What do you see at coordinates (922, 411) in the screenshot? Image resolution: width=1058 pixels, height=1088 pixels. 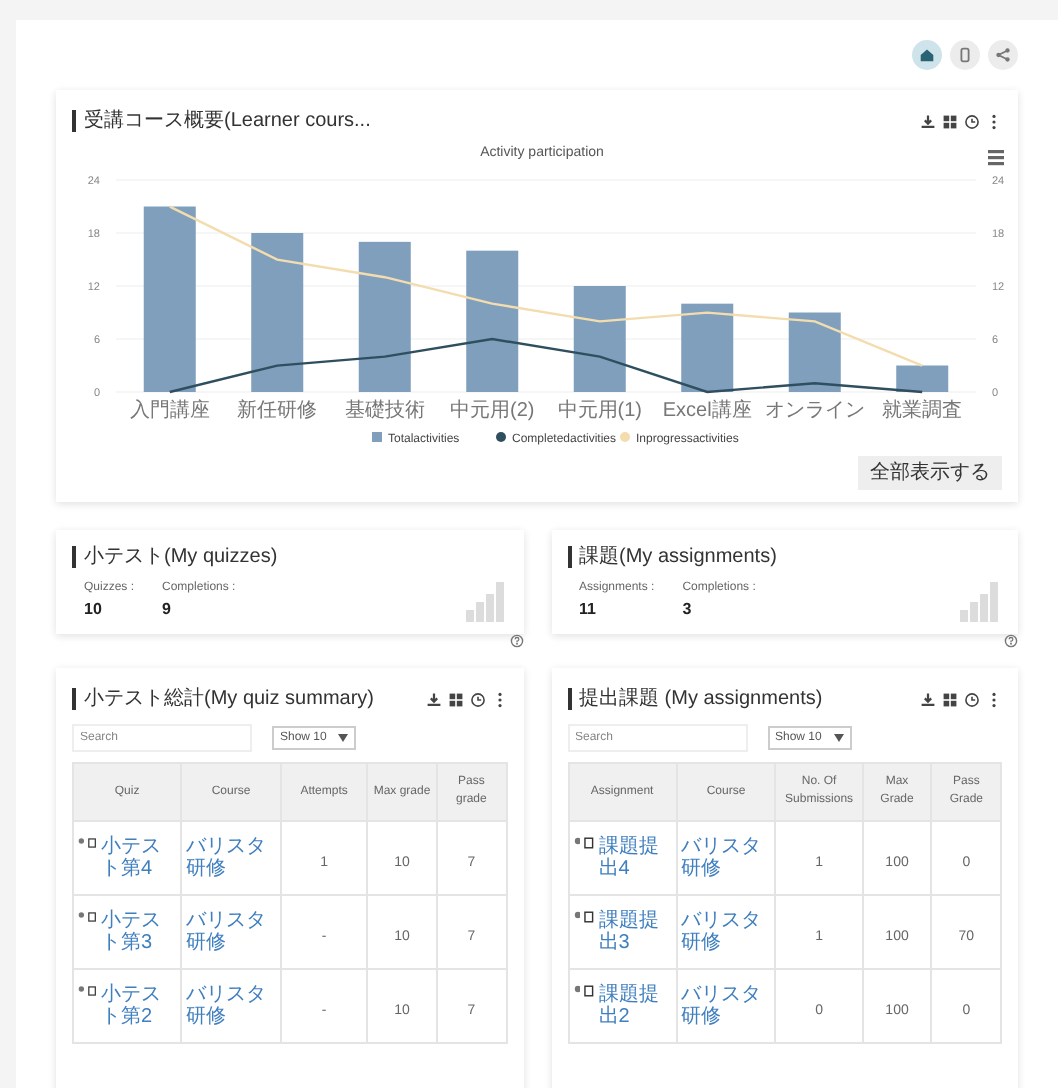 I see `category-label: 就業調査` at bounding box center [922, 411].